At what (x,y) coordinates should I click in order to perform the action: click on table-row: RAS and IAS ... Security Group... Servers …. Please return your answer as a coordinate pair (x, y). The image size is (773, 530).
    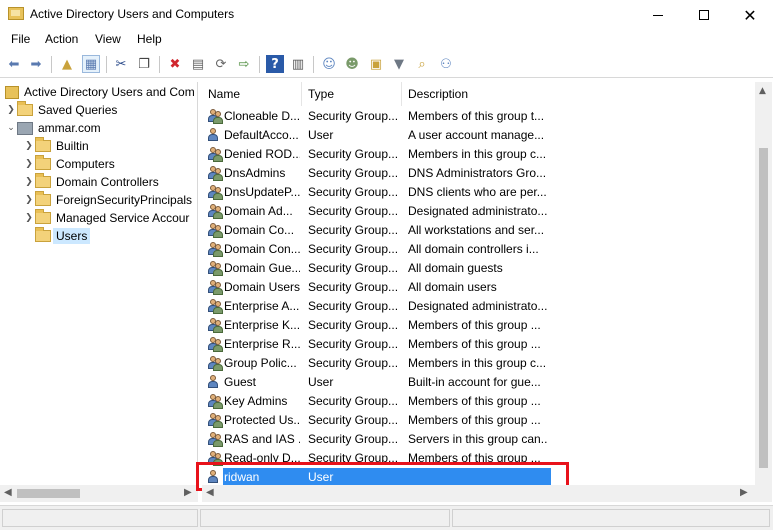
    Looking at the image, I should click on (478, 439).